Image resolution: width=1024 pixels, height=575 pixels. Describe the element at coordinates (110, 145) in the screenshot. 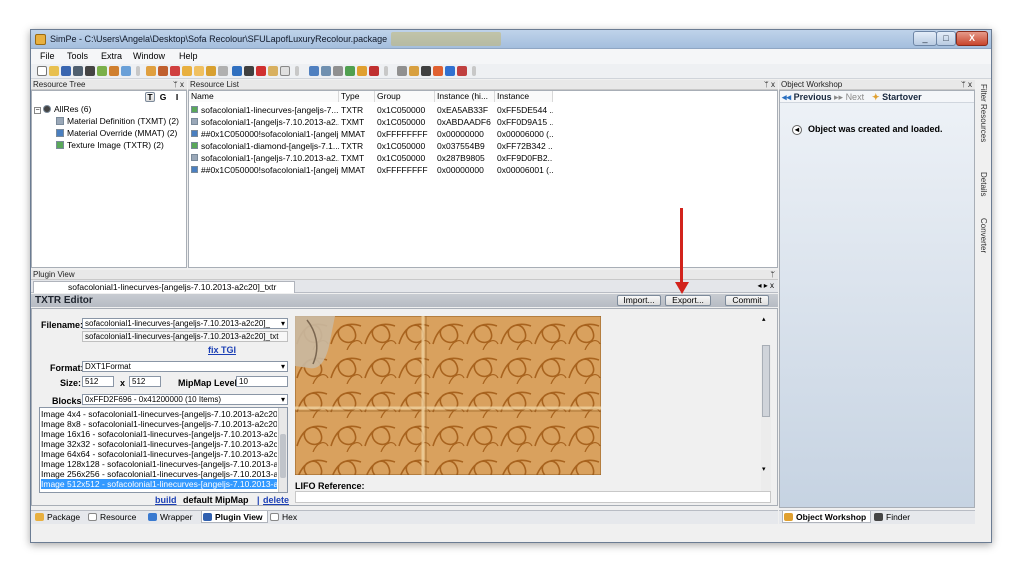

I see `tree-item-txtr: Texture Image (TXTR) (2)` at that location.